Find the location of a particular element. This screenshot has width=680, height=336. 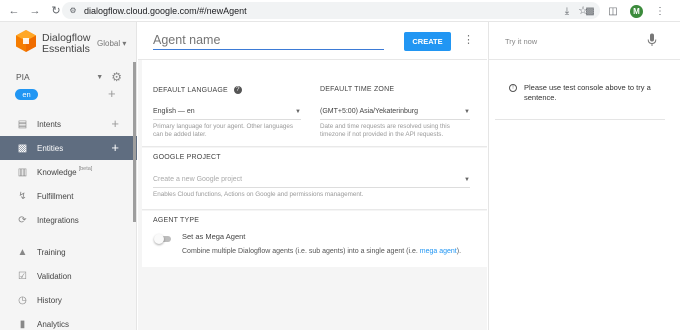

language-pill: en is located at coordinates (26, 94).